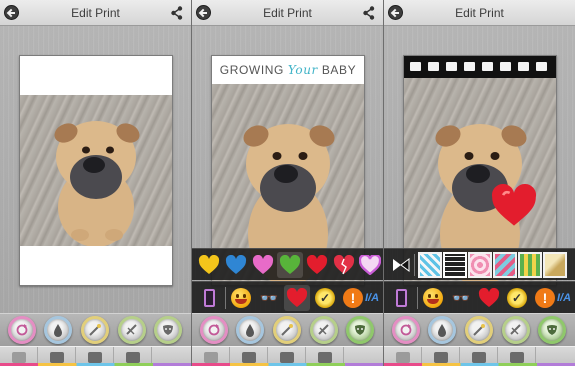  Describe the element at coordinates (480, 67) in the screenshot. I see `filmstrip-border` at that location.